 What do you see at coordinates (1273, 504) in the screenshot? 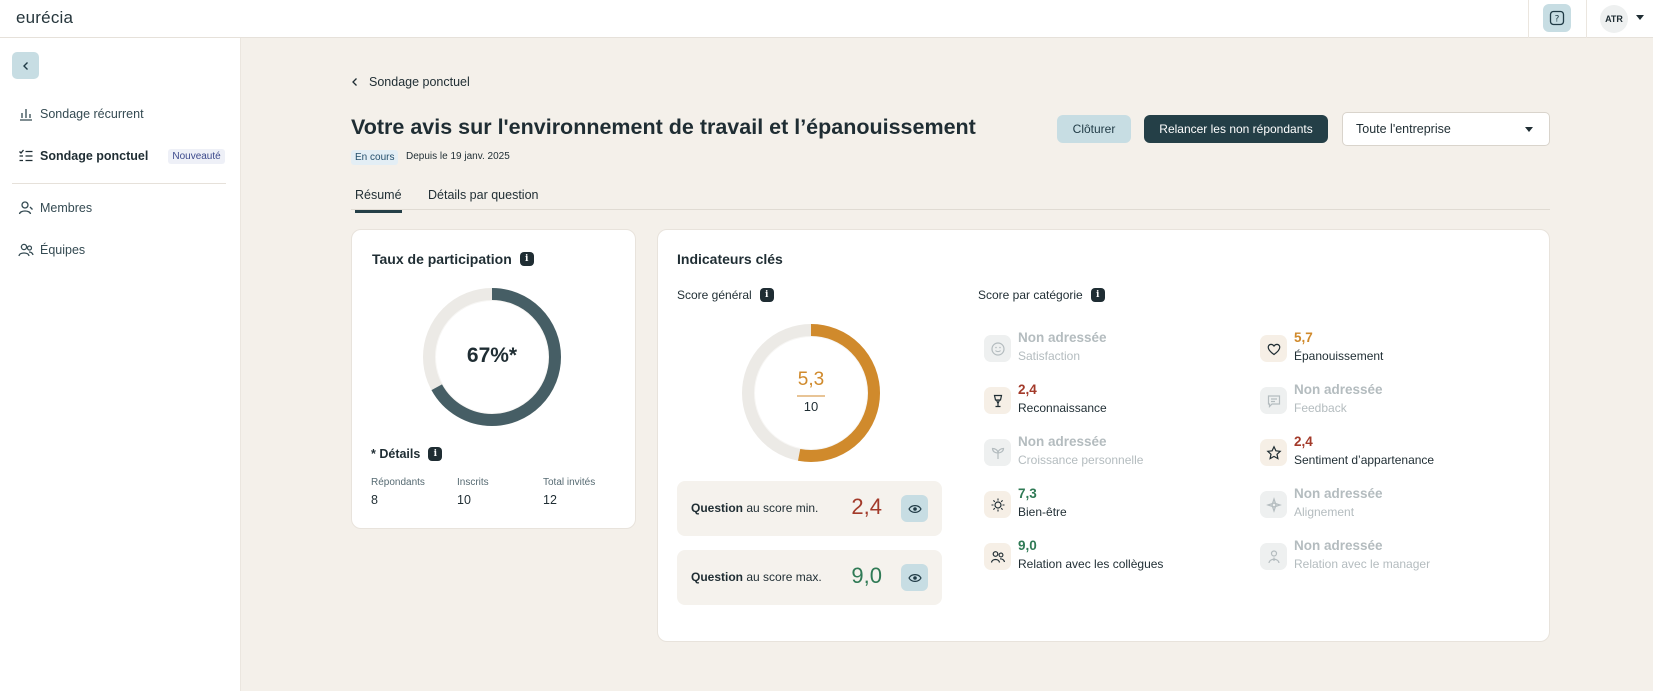
I see `compass-icon` at bounding box center [1273, 504].